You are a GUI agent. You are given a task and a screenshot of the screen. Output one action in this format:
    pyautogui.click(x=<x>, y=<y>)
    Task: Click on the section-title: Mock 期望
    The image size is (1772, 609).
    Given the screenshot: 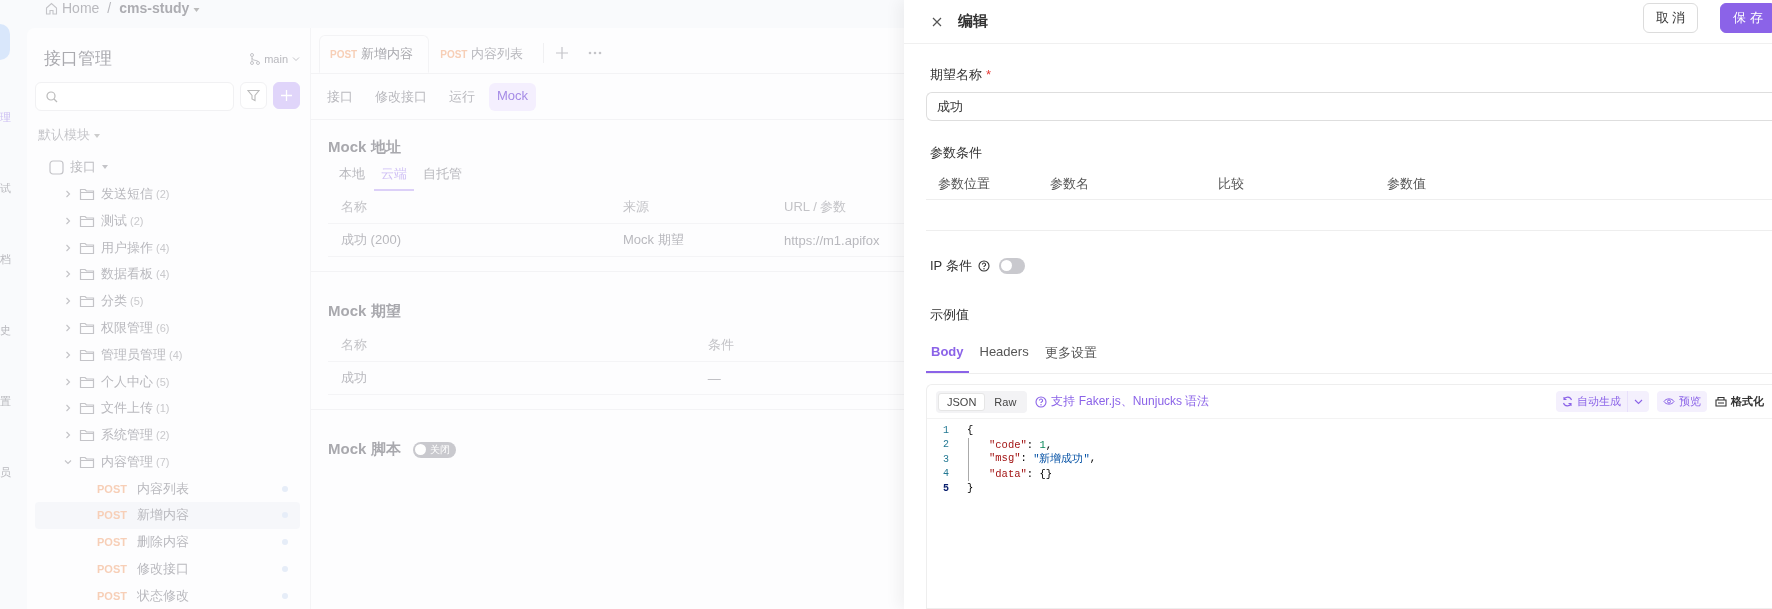 What is the action you would take?
    pyautogui.click(x=365, y=311)
    